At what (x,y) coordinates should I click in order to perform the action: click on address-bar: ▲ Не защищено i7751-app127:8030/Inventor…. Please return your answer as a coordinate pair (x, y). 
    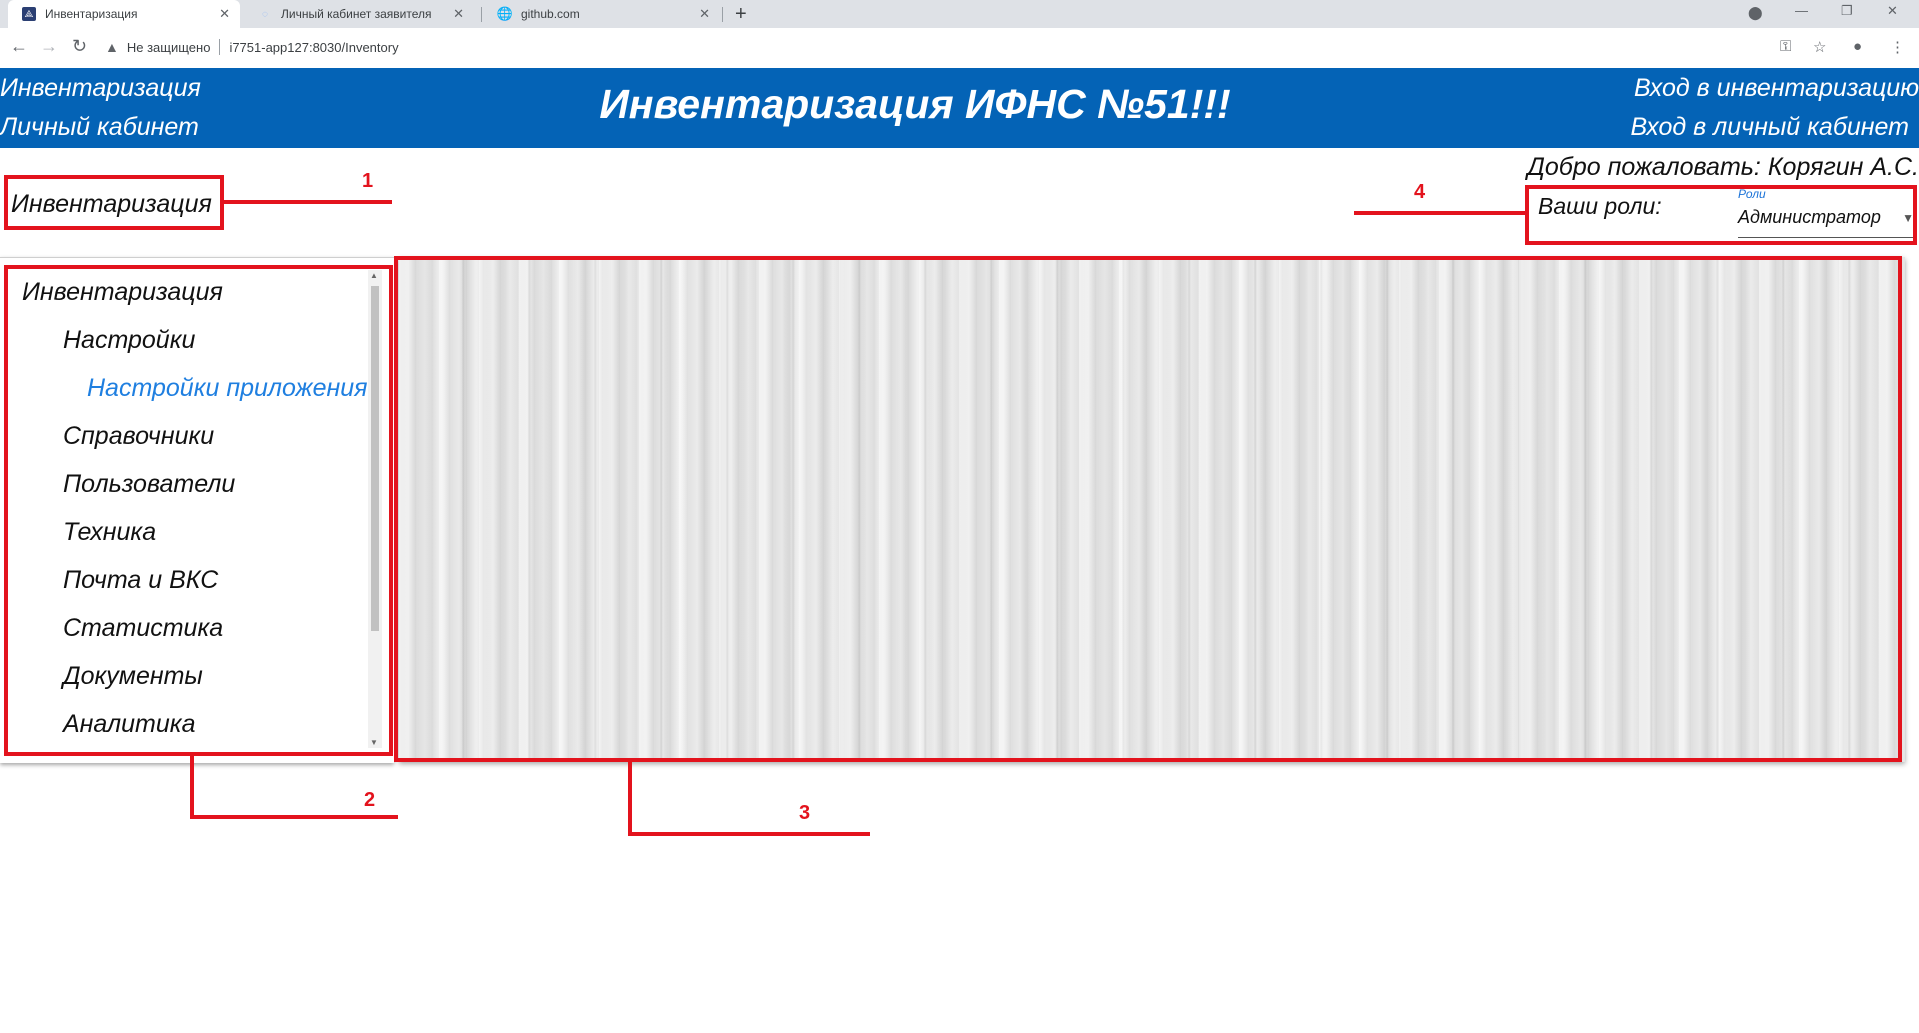
    Looking at the image, I should click on (1005, 47).